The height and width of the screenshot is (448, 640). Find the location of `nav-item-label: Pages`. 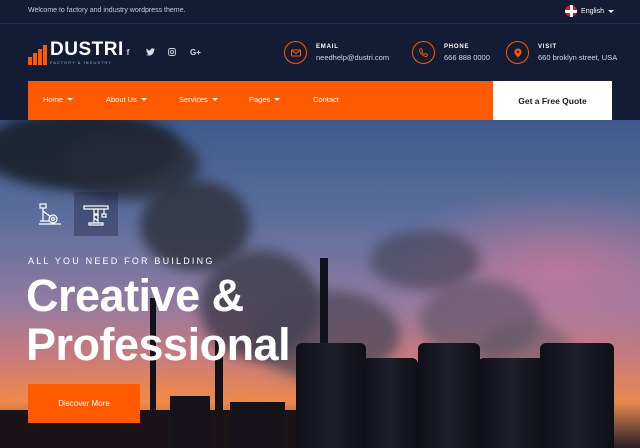

nav-item-label: Pages is located at coordinates (260, 99).